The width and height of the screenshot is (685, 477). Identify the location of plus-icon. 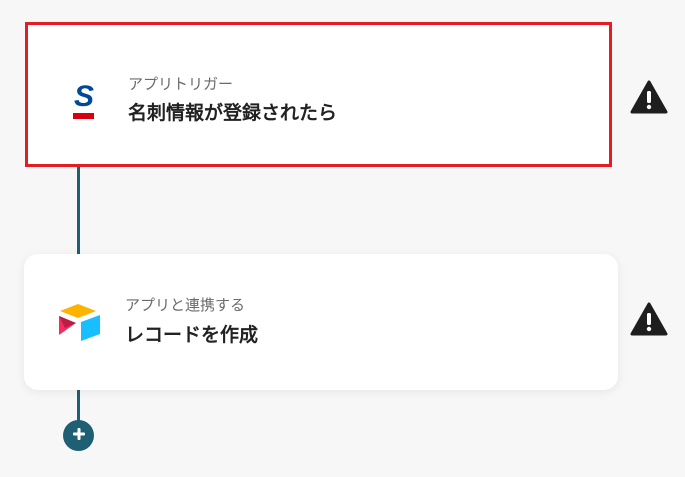
(79, 435).